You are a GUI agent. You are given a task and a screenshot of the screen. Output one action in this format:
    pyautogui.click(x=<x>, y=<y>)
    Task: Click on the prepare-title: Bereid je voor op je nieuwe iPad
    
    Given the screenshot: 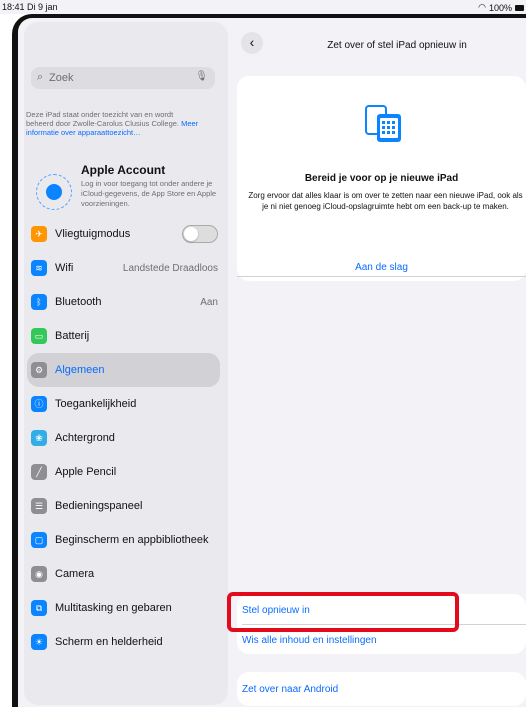 What is the action you would take?
    pyautogui.click(x=381, y=178)
    